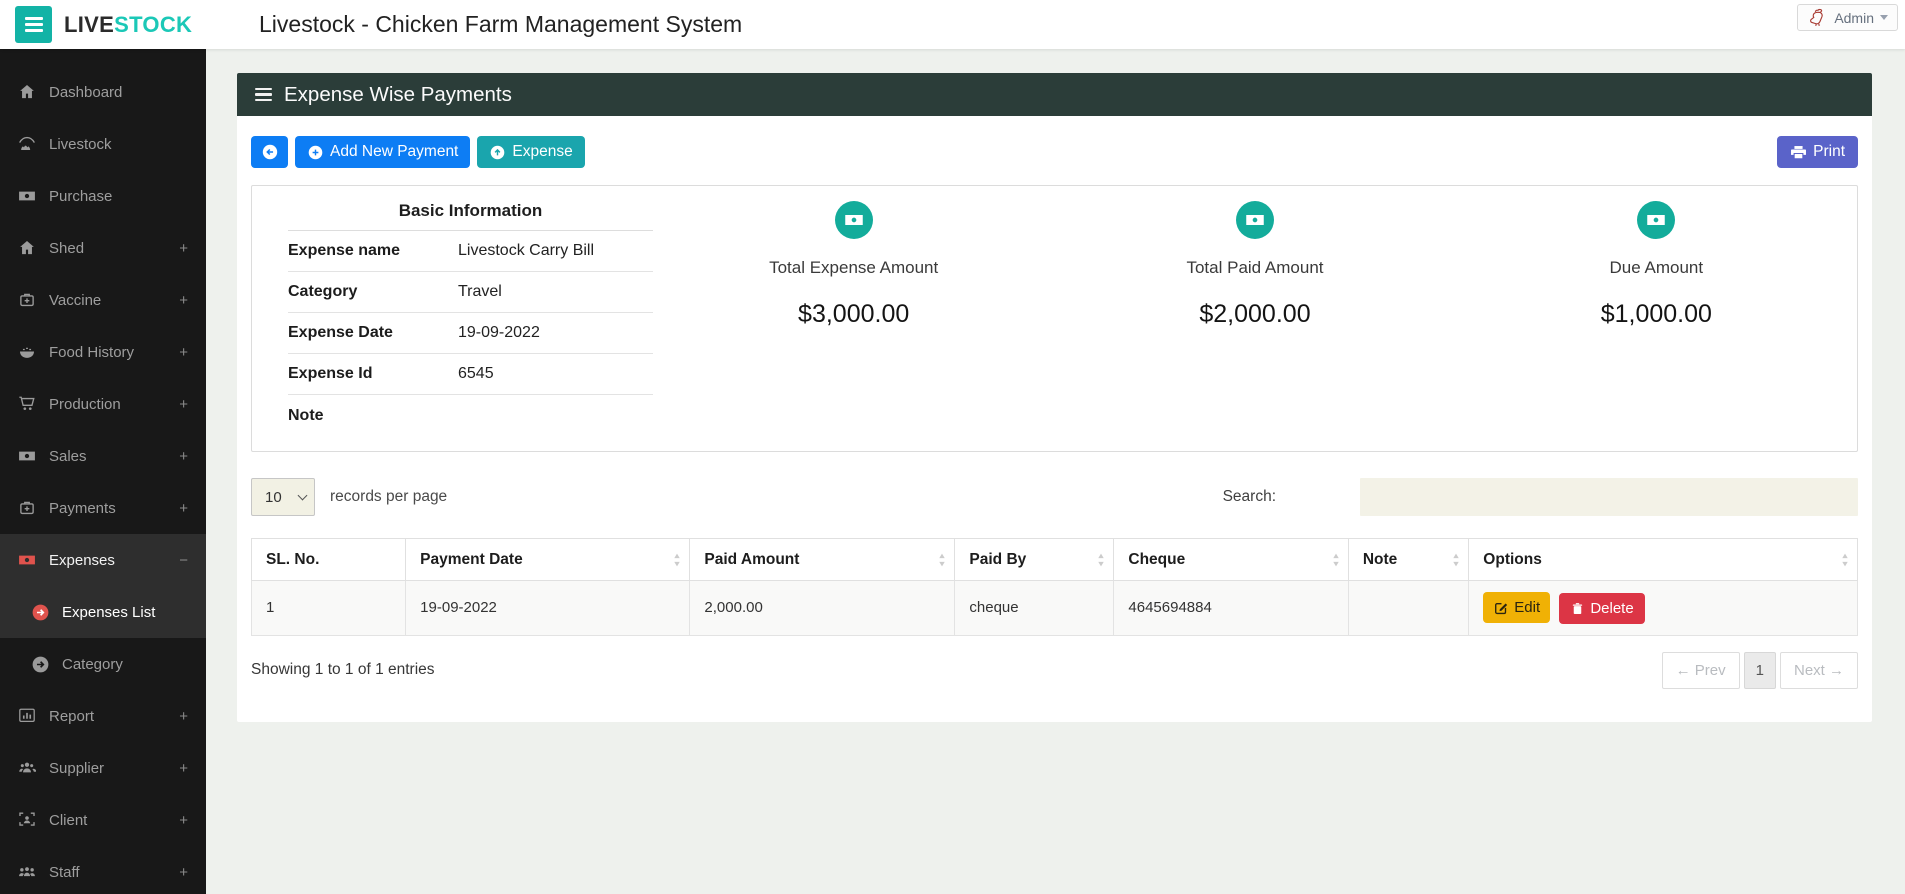 The height and width of the screenshot is (894, 1905). Describe the element at coordinates (1816, 17) in the screenshot. I see `rooster-icon` at that location.